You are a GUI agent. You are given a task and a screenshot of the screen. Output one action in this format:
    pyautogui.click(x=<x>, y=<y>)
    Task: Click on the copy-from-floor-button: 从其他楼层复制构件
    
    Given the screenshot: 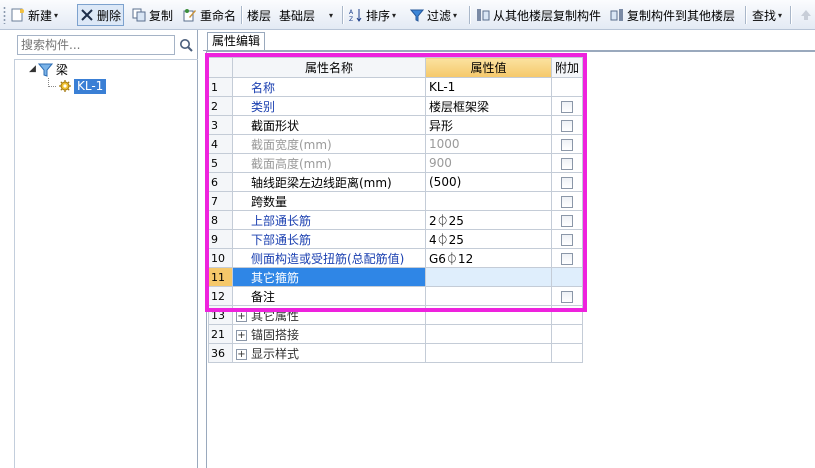 What is the action you would take?
    pyautogui.click(x=538, y=15)
    